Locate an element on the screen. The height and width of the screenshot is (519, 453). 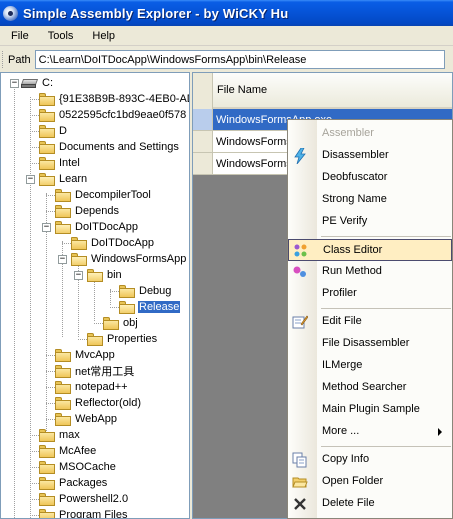
app-icon is located at coordinates (10, 13).